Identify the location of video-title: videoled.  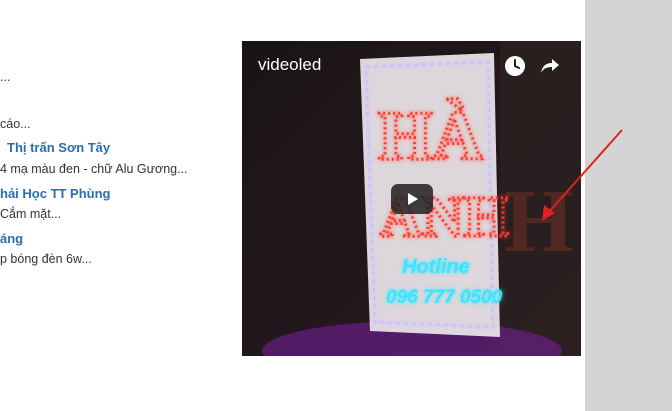
(289, 65).